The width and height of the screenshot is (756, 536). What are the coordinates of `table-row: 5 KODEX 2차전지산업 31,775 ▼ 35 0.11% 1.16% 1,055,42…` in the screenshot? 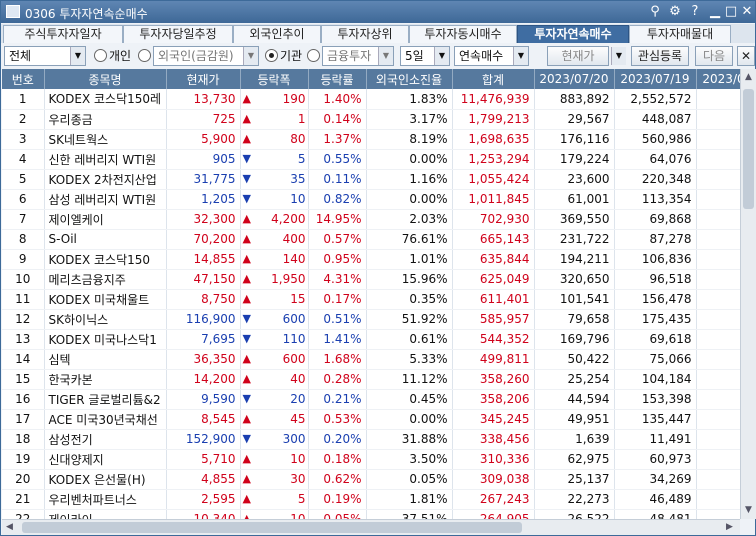 It's located at (371, 179).